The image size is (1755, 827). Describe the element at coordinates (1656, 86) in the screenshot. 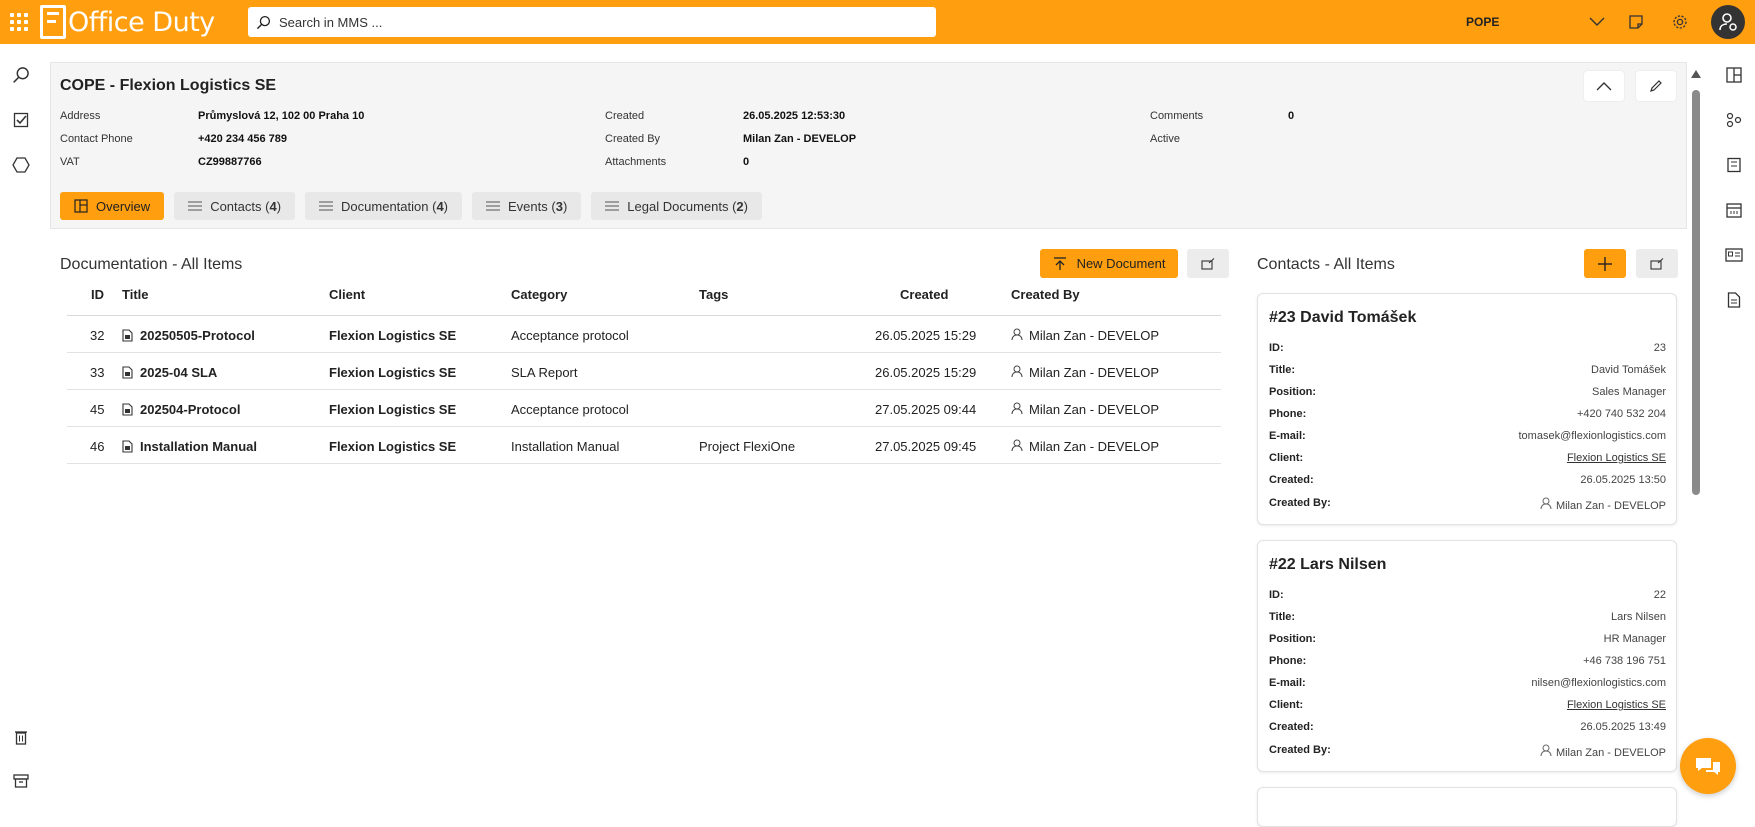

I see `edit-button` at that location.